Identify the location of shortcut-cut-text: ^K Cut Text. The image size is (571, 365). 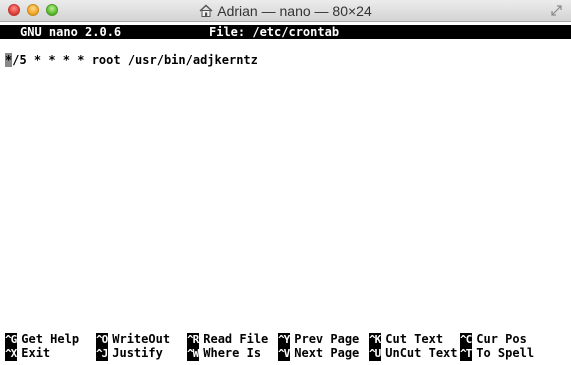
(406, 339).